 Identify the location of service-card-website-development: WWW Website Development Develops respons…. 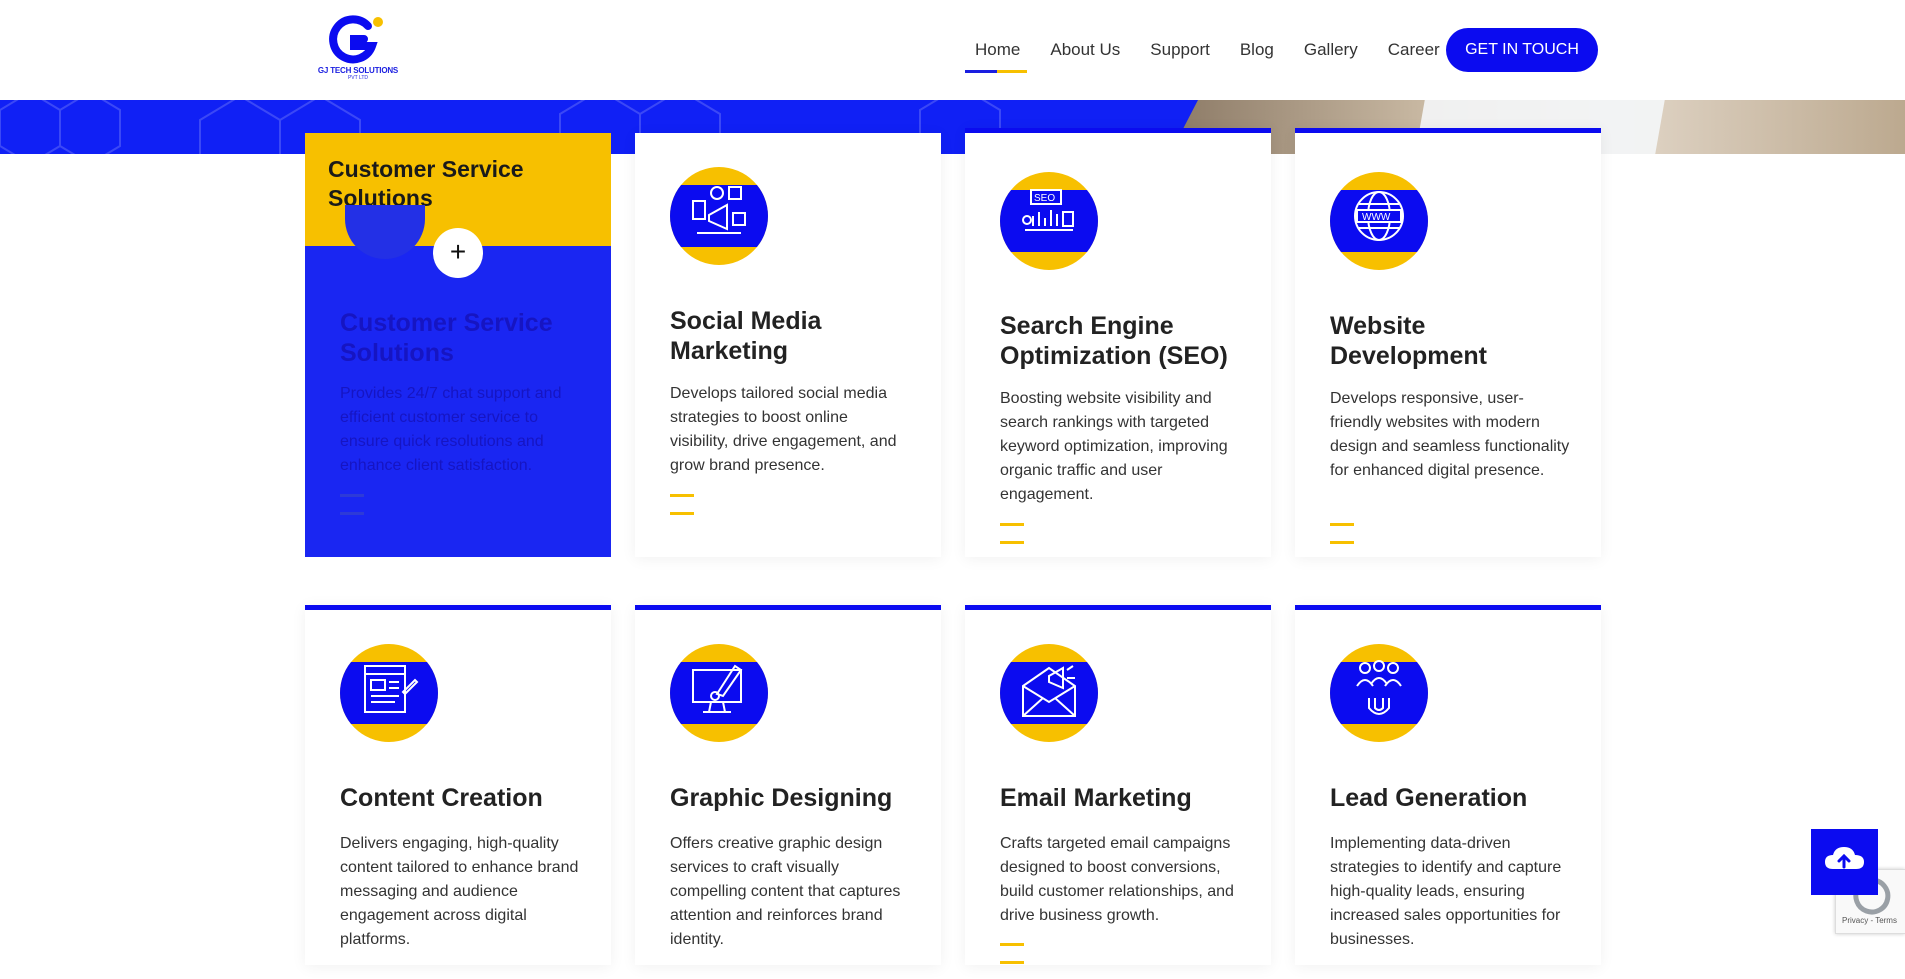
(1448, 342).